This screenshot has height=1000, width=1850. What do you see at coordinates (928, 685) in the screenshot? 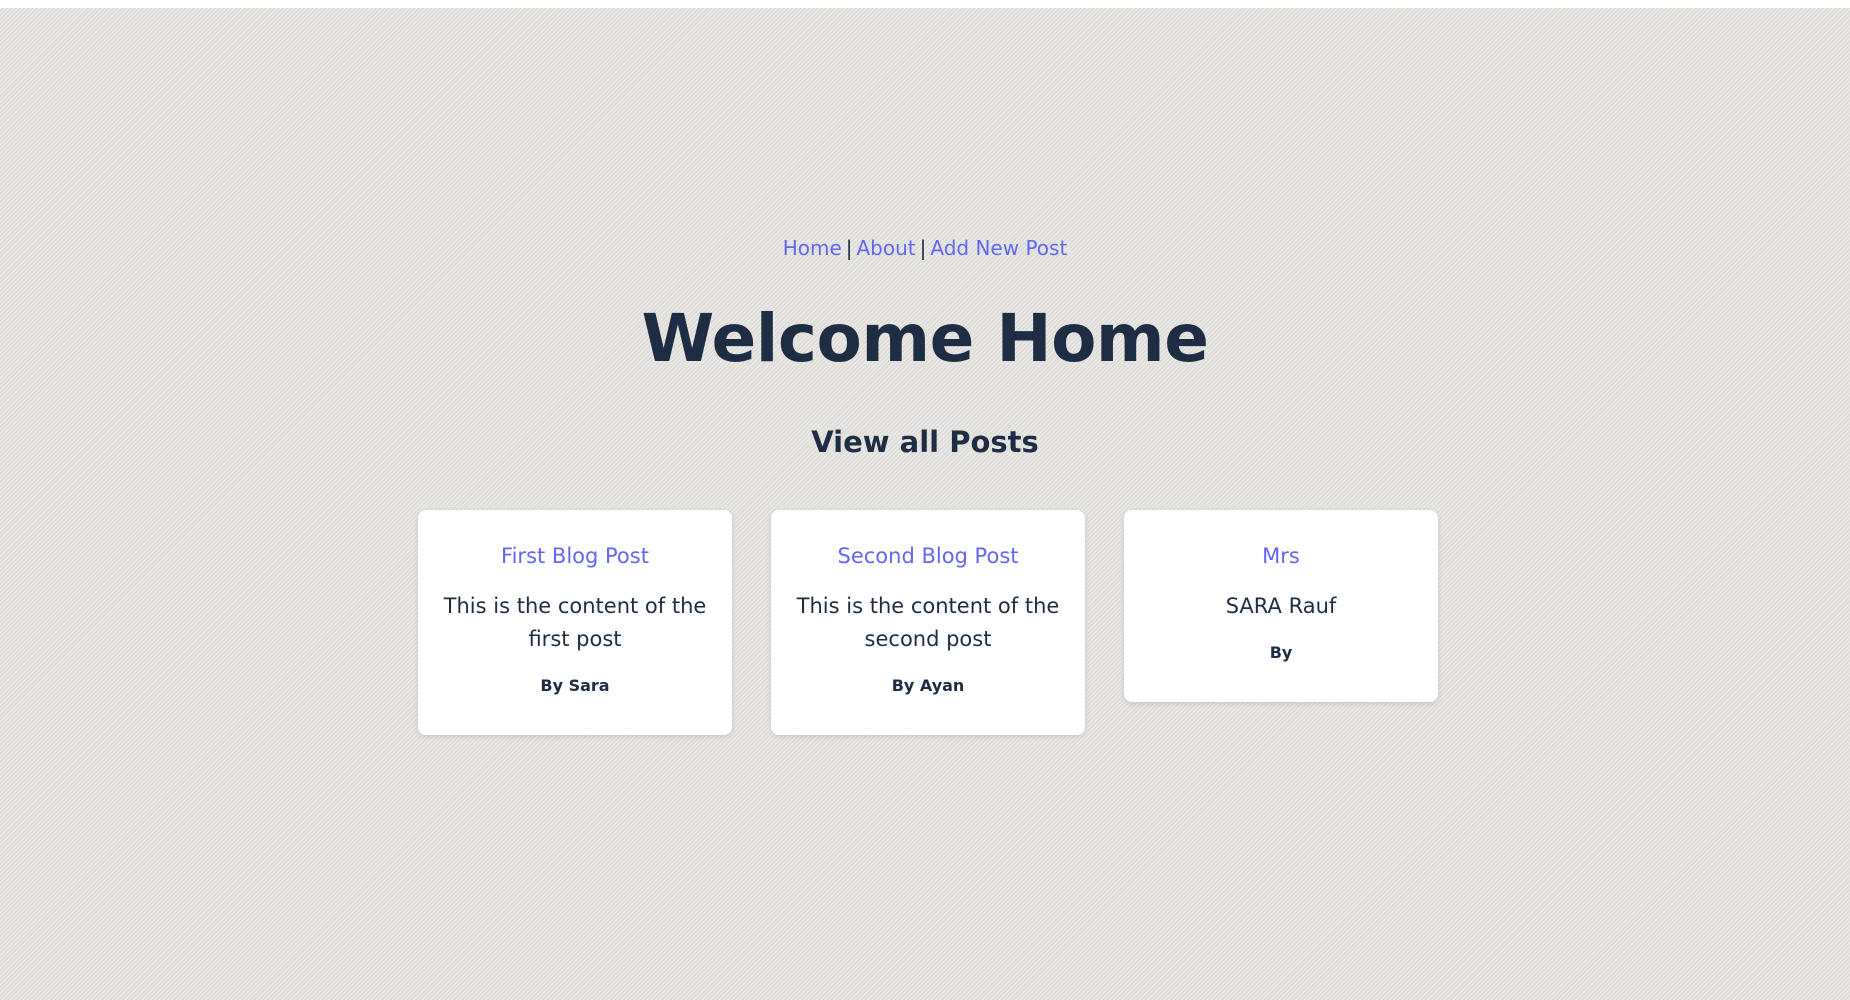
I see `post-author: By Ayan` at bounding box center [928, 685].